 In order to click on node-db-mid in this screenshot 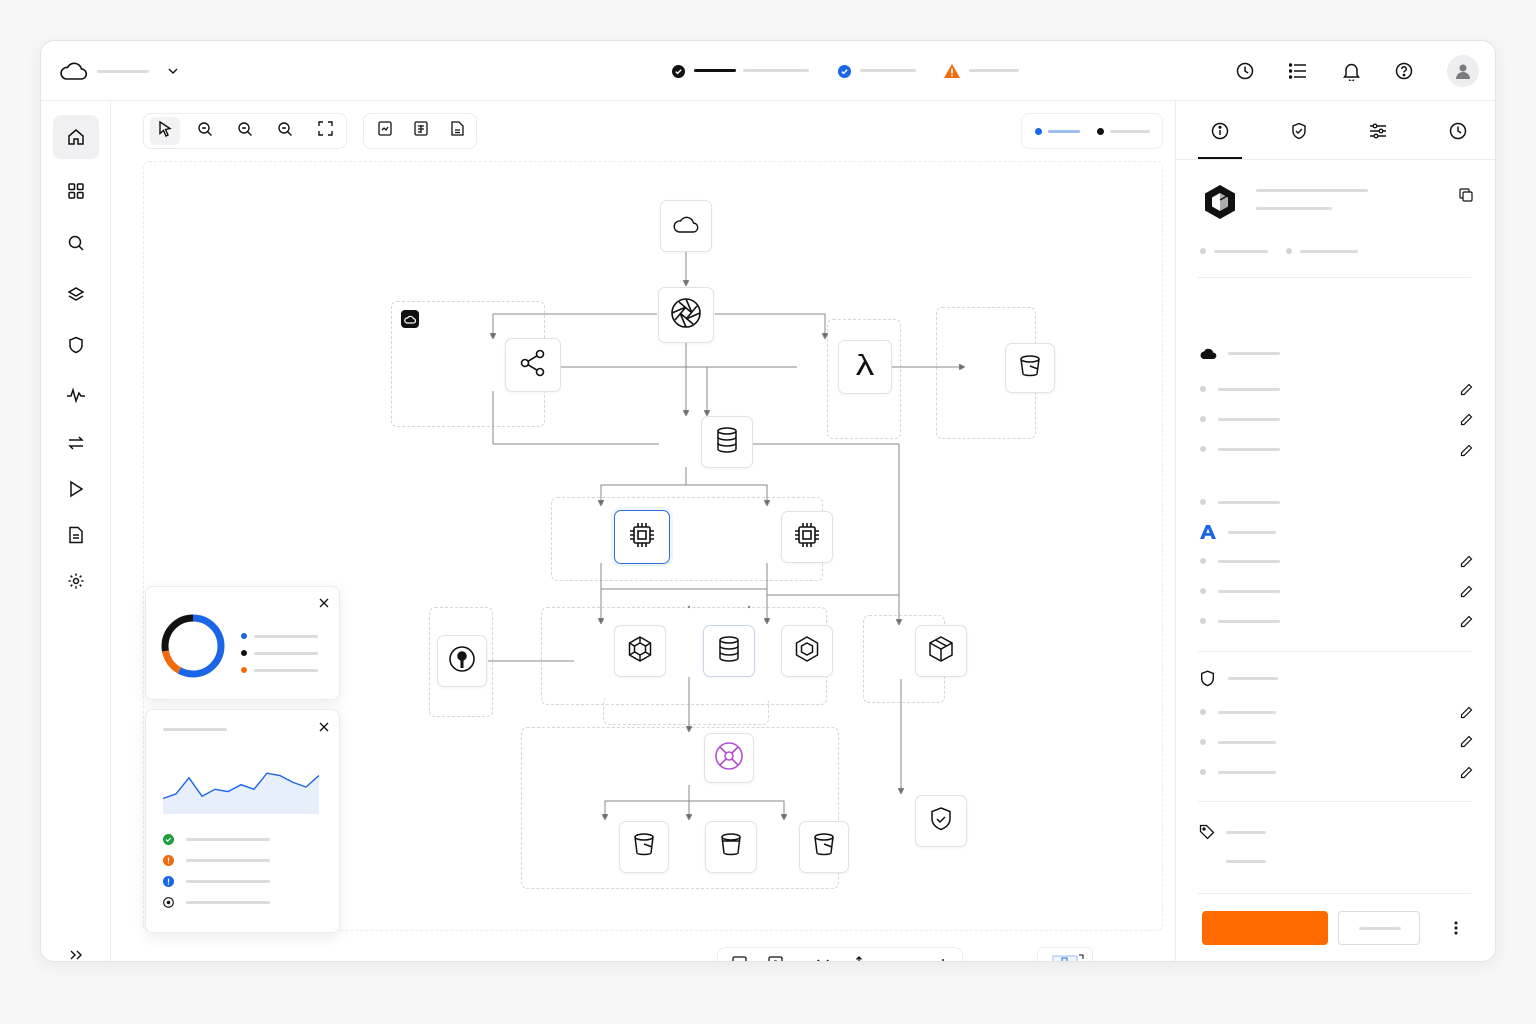, I will do `click(729, 651)`.